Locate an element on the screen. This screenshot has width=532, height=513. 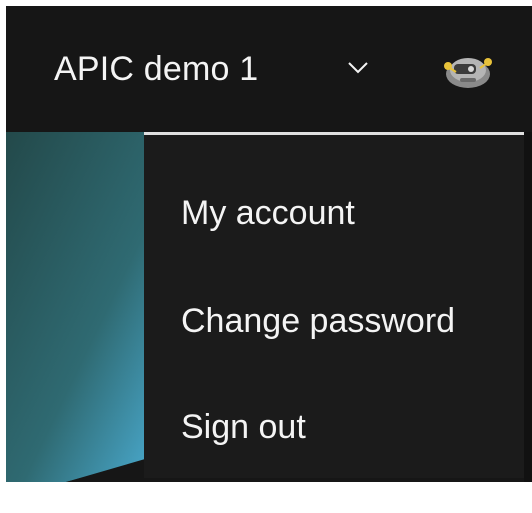
menu-item-my-account: My account is located at coordinates (334, 213).